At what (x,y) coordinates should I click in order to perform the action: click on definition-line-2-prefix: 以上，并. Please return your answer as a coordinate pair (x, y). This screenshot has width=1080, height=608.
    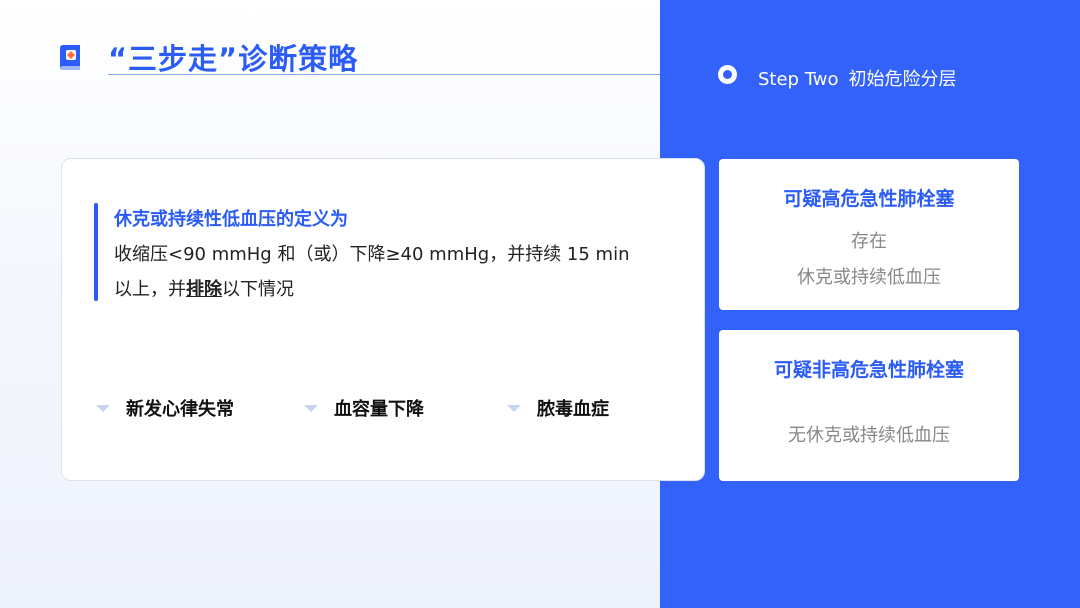
    Looking at the image, I should click on (150, 289).